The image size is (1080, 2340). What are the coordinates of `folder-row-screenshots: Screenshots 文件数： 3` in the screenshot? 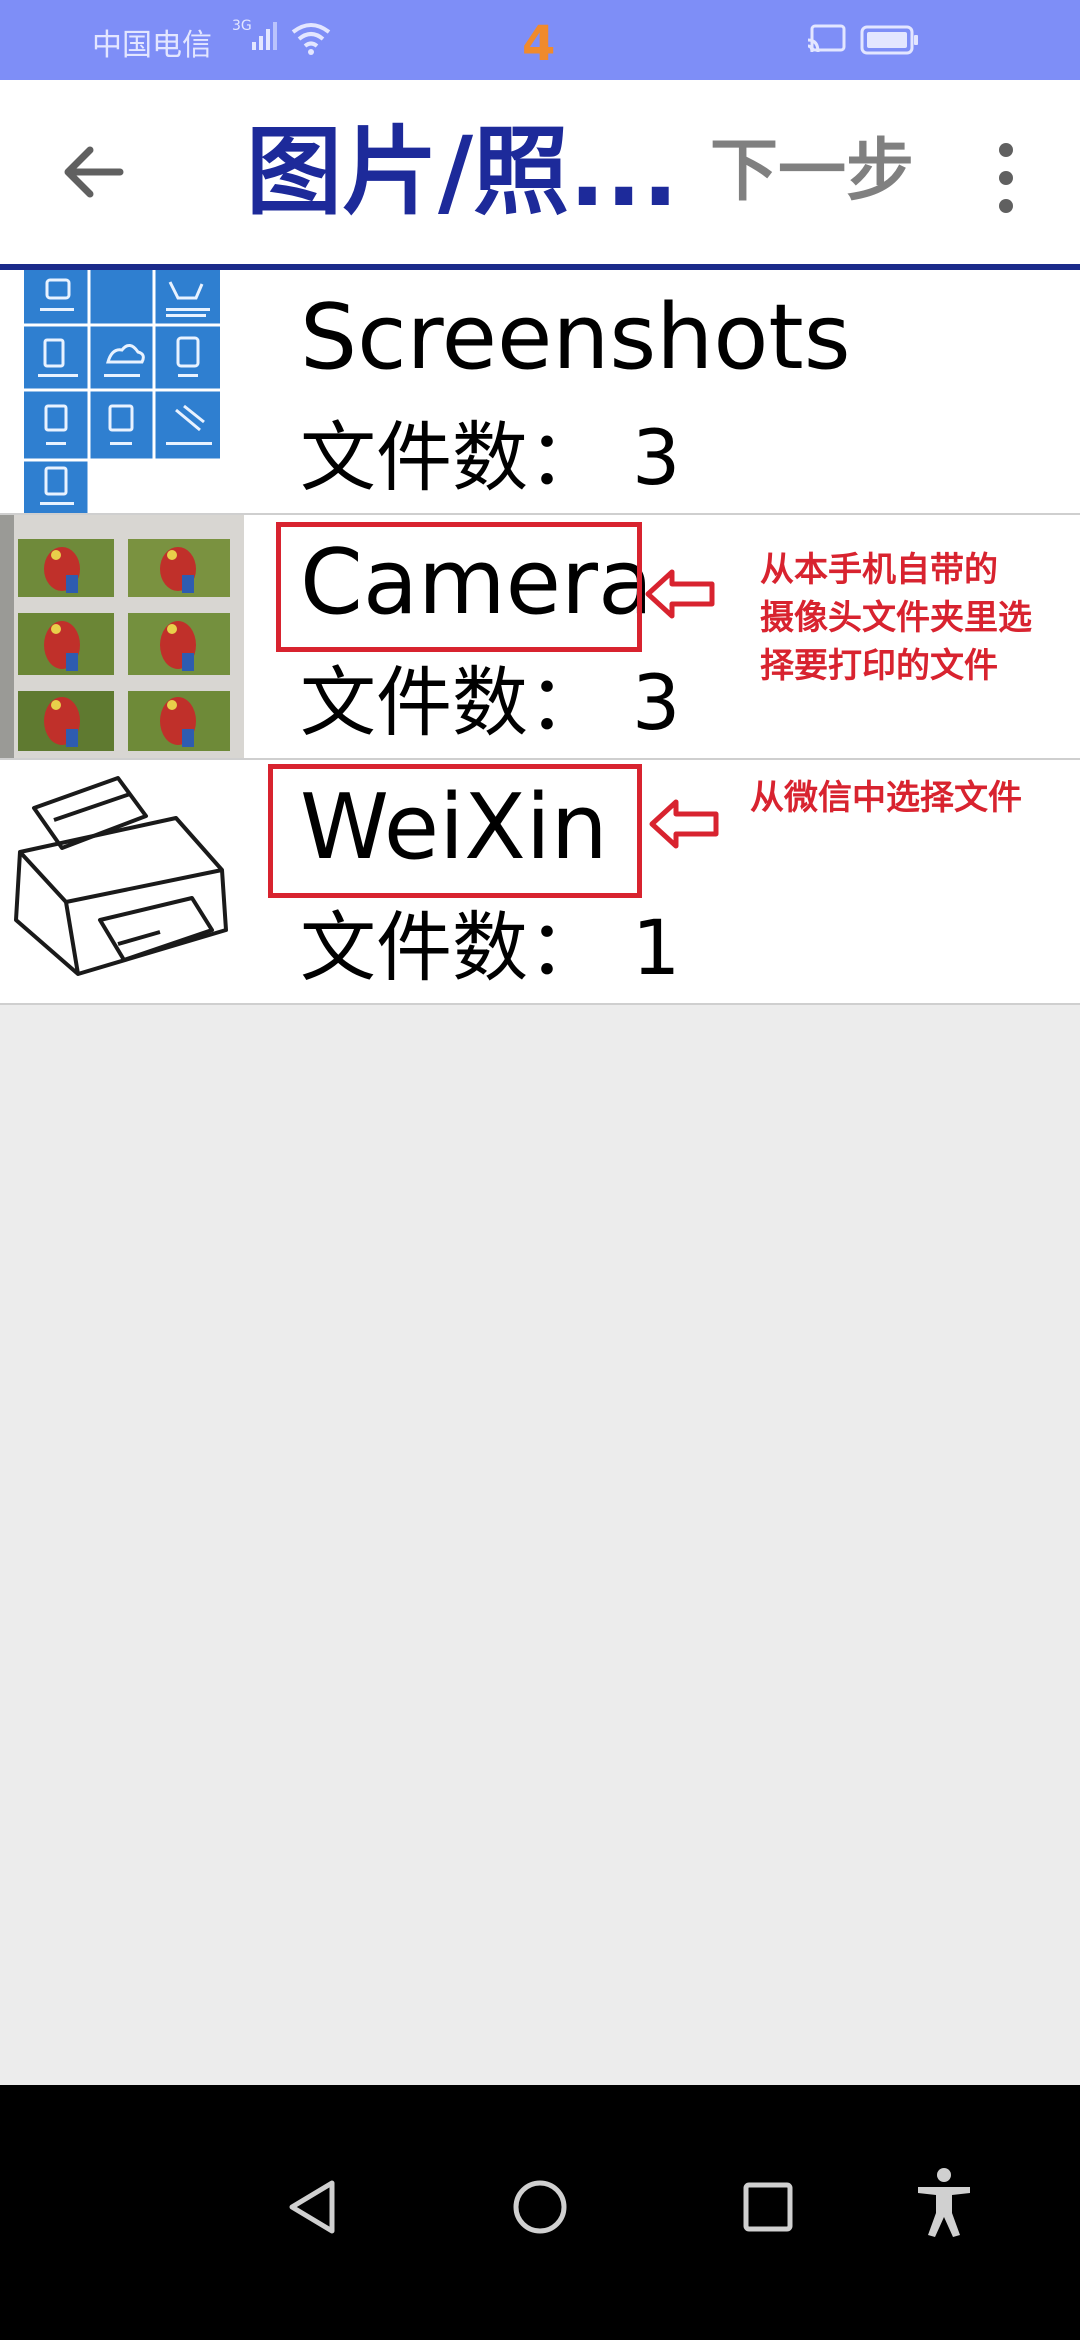 It's located at (540, 392).